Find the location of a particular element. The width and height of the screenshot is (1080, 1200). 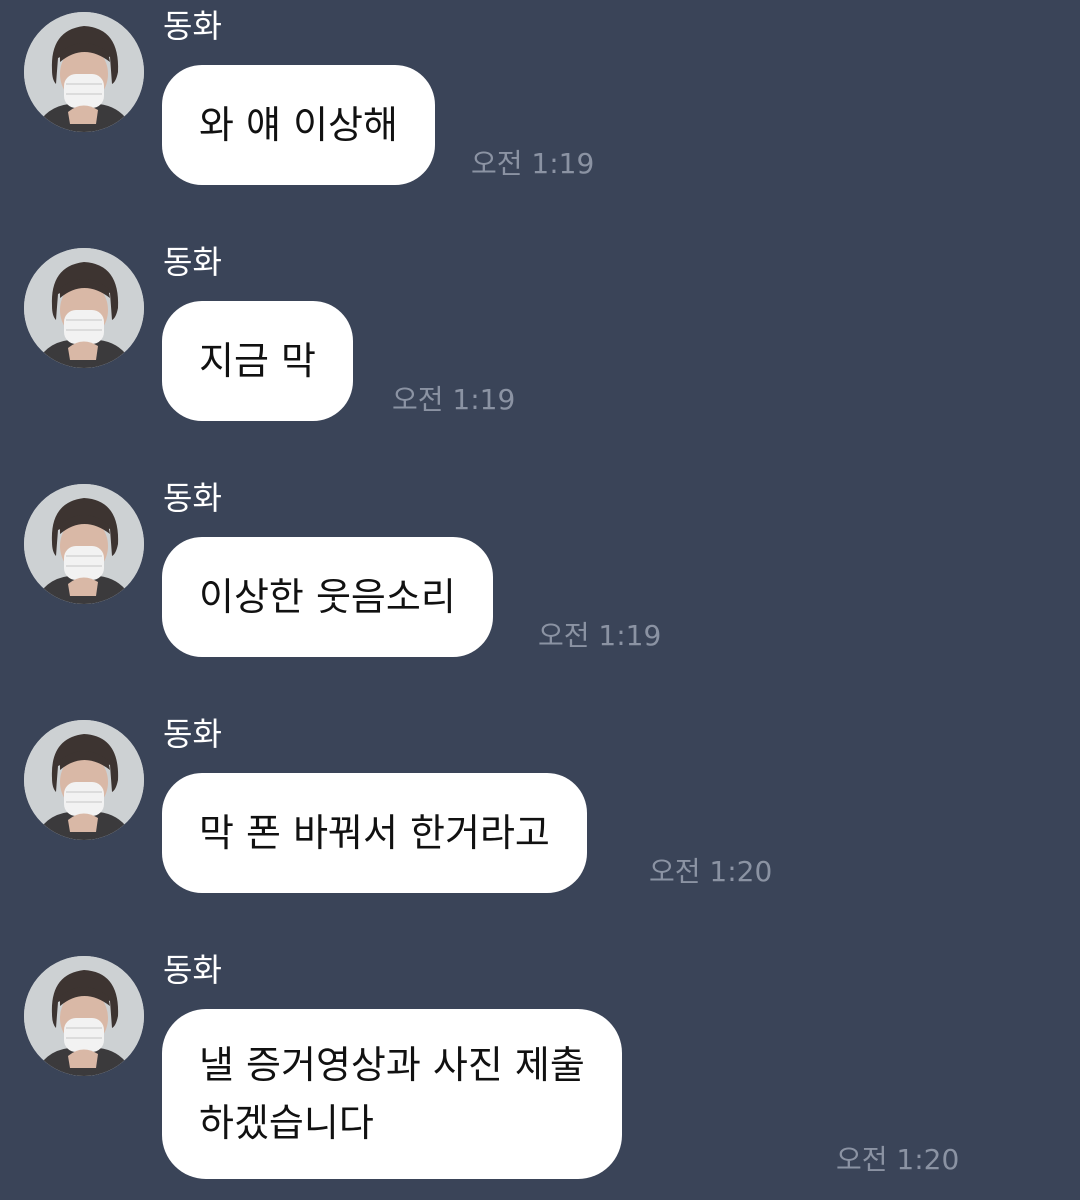

message-text: 낼 증거영상과 사진 제출 하겠습니다 is located at coordinates (392, 1094).